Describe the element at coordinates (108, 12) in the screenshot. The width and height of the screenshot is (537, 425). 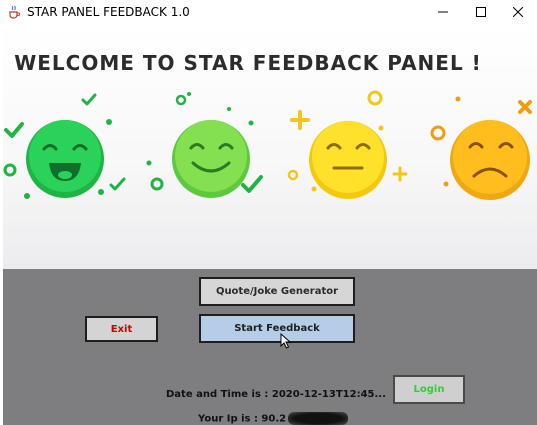
I see `window-title: STAR PANEL FEEDBACK 1.0` at that location.